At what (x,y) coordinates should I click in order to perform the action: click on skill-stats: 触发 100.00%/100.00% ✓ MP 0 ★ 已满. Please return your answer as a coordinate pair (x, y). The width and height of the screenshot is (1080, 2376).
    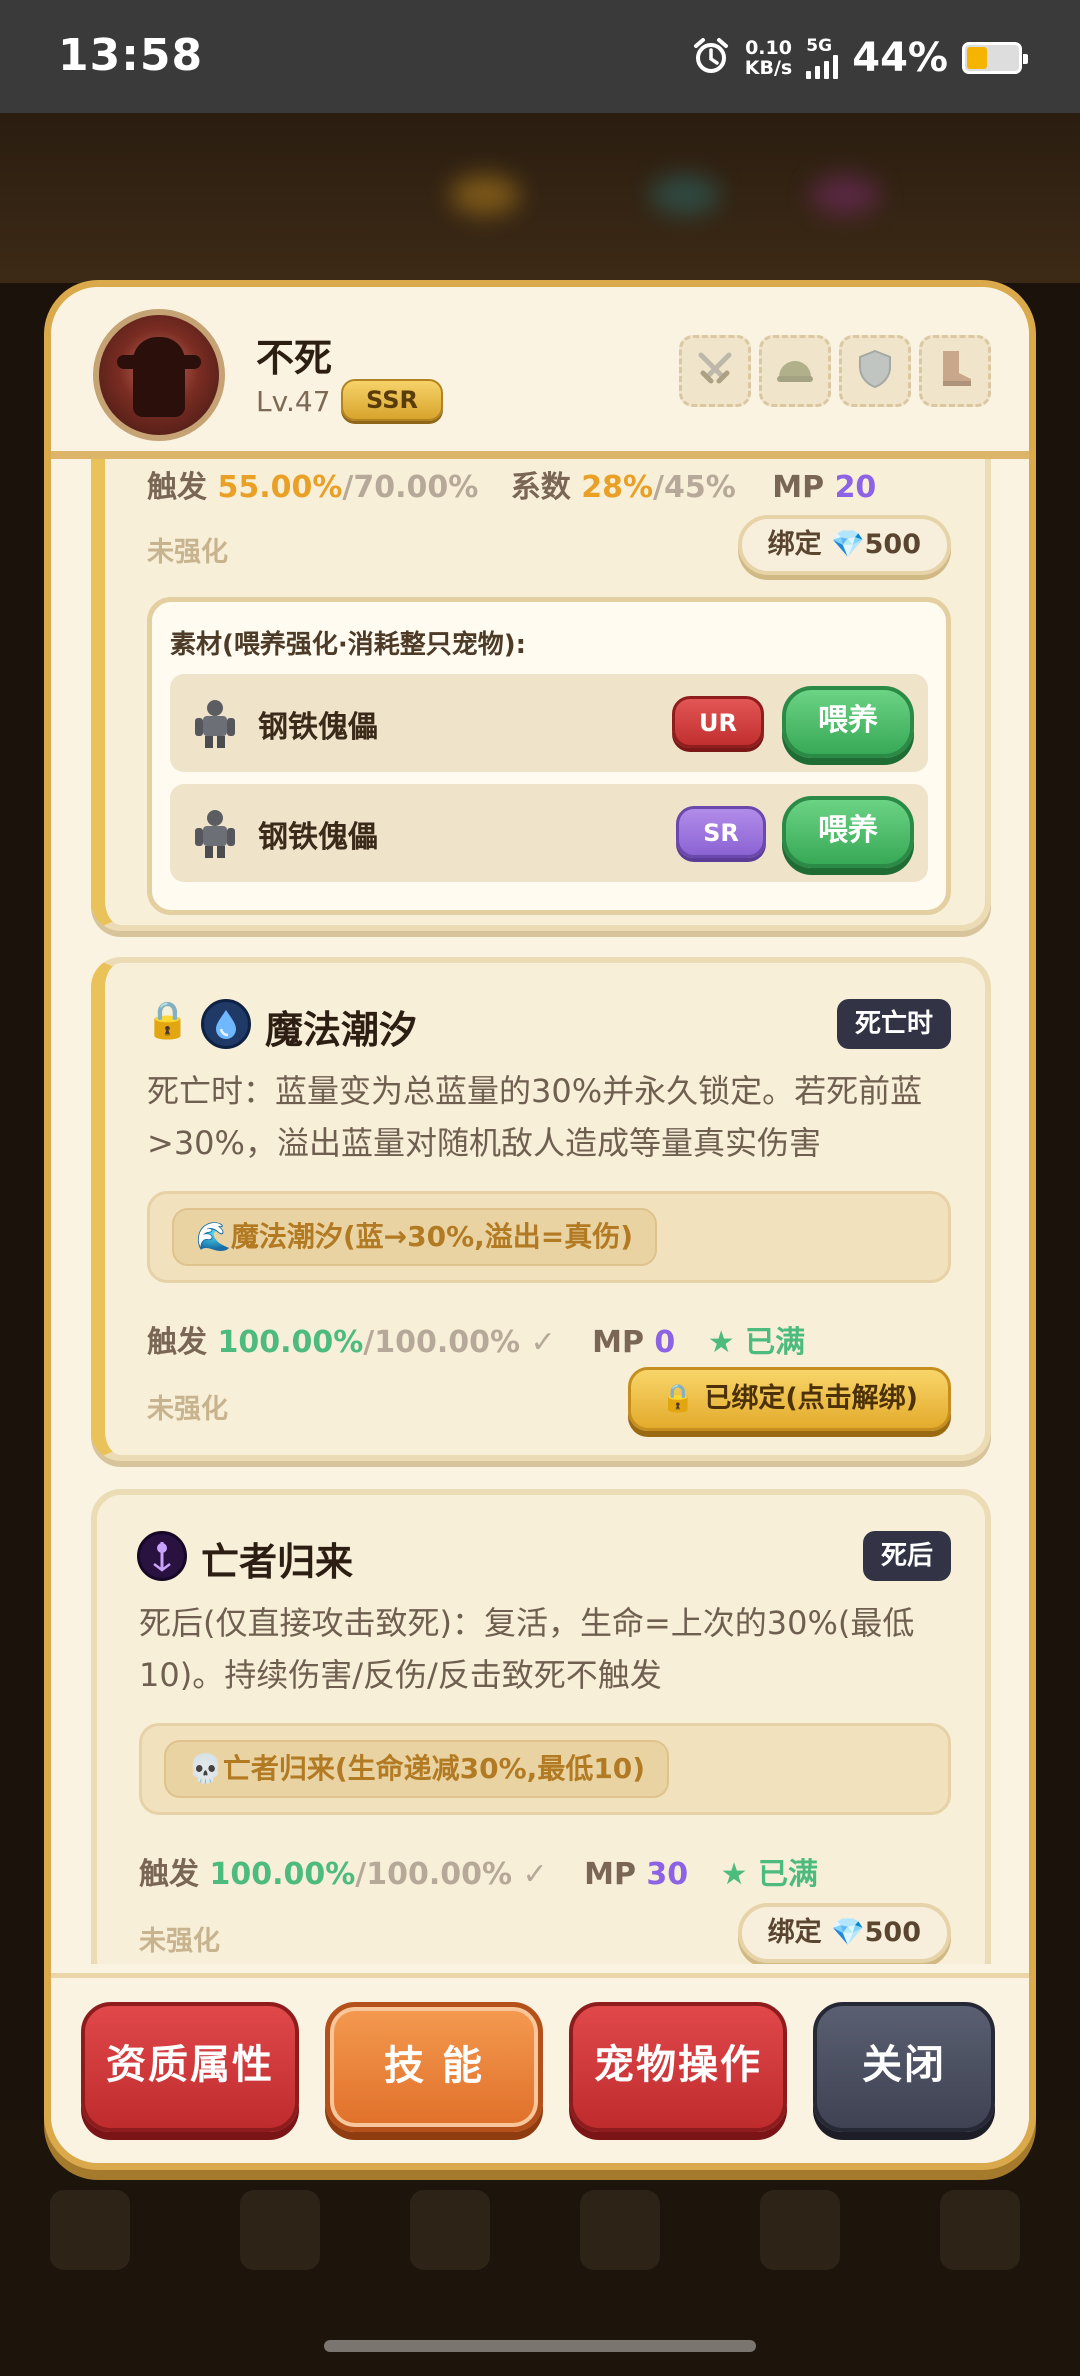
    Looking at the image, I should click on (476, 1339).